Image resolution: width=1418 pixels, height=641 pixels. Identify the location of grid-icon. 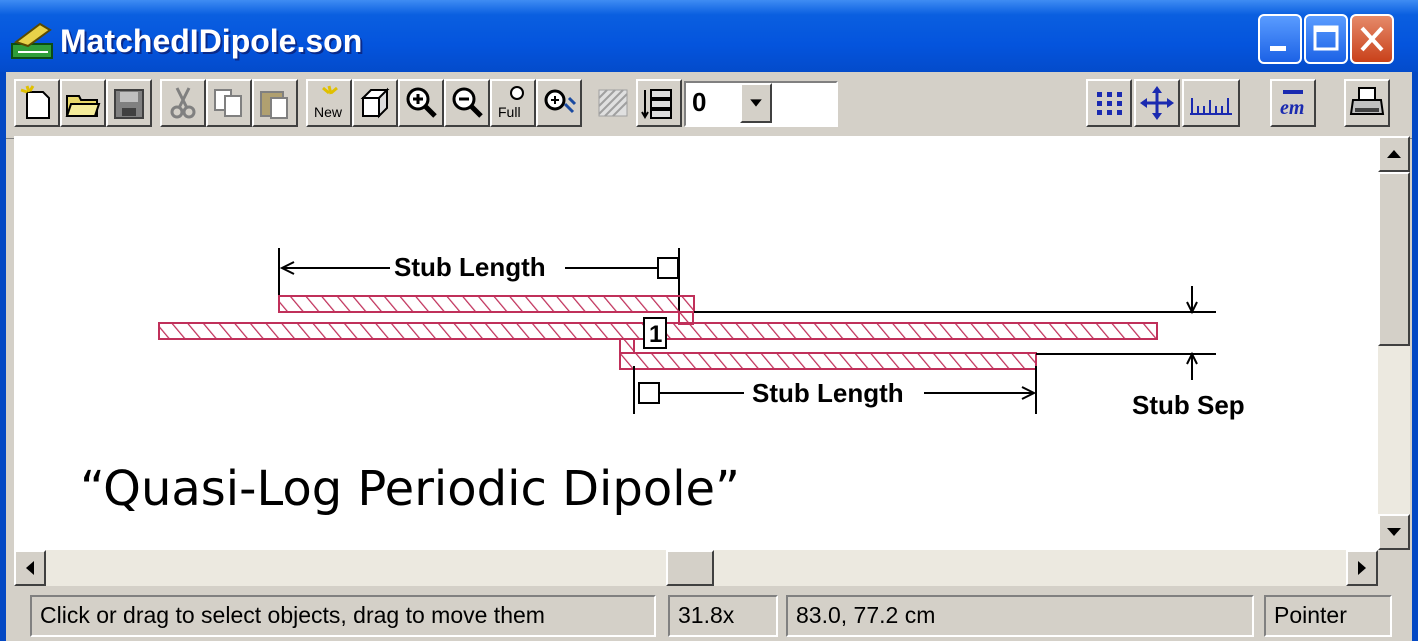
(1109, 103).